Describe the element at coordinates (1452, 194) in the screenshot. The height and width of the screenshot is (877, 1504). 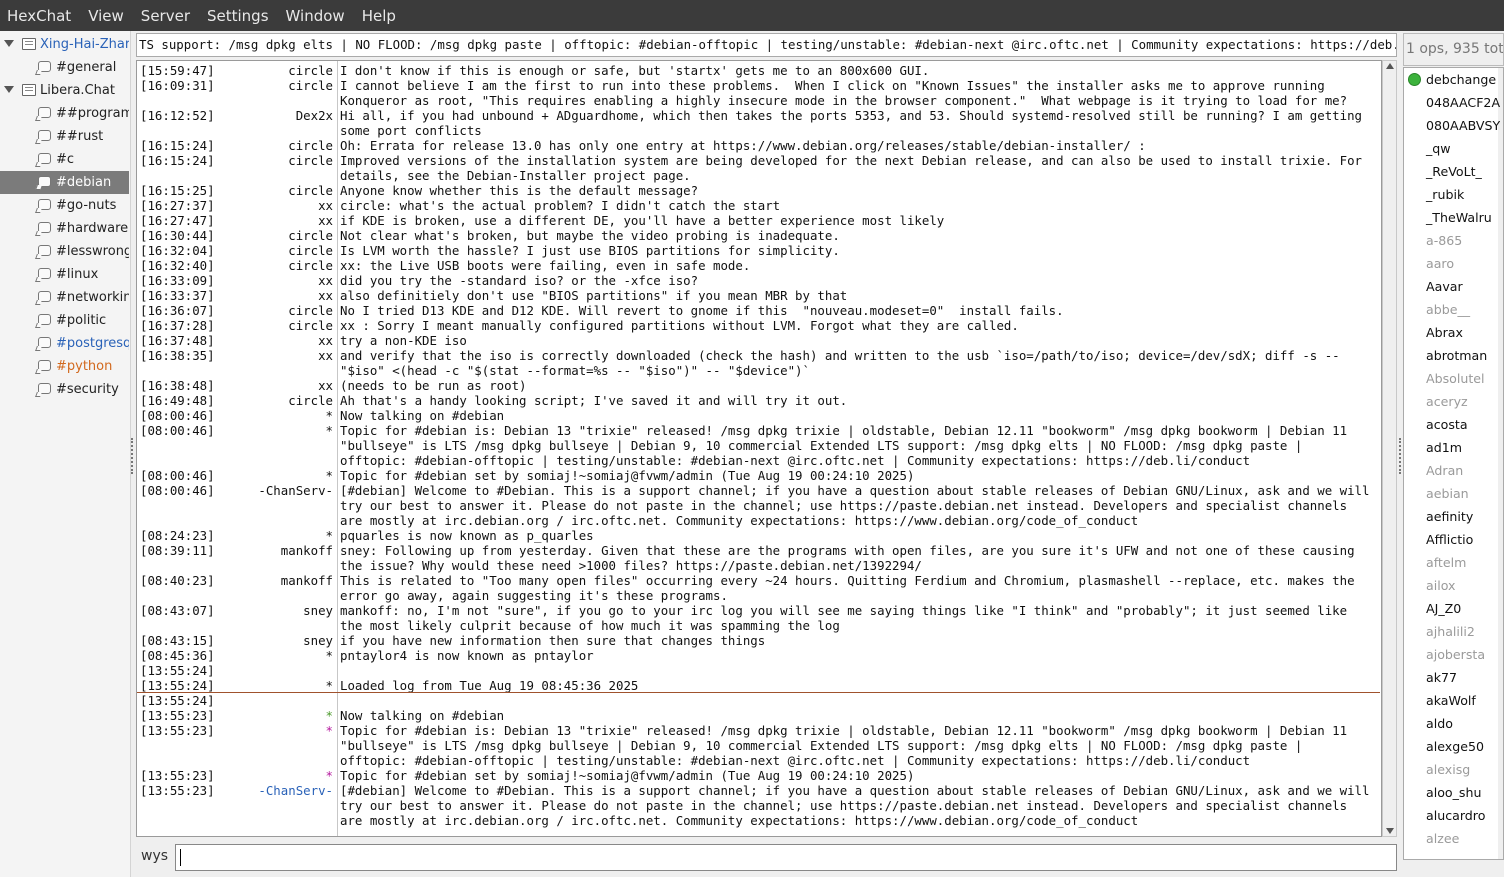
I see `user-list-item: _rubik` at that location.